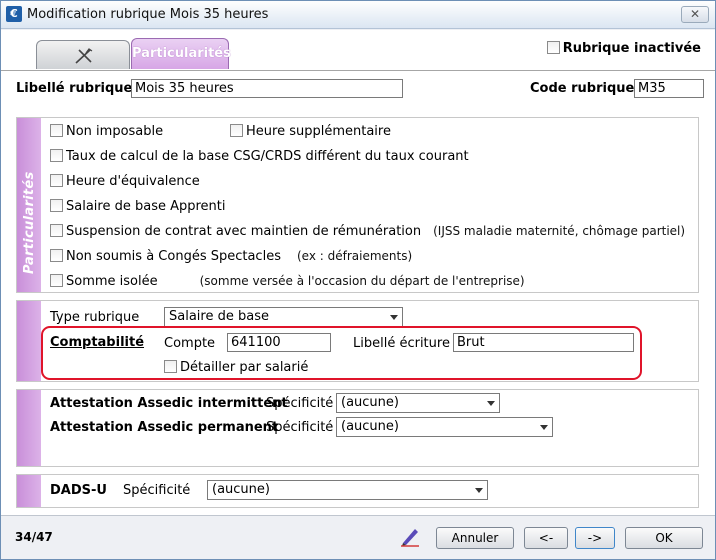  What do you see at coordinates (582, 88) in the screenshot?
I see `code-rubrique-label: Code rubrique` at bounding box center [582, 88].